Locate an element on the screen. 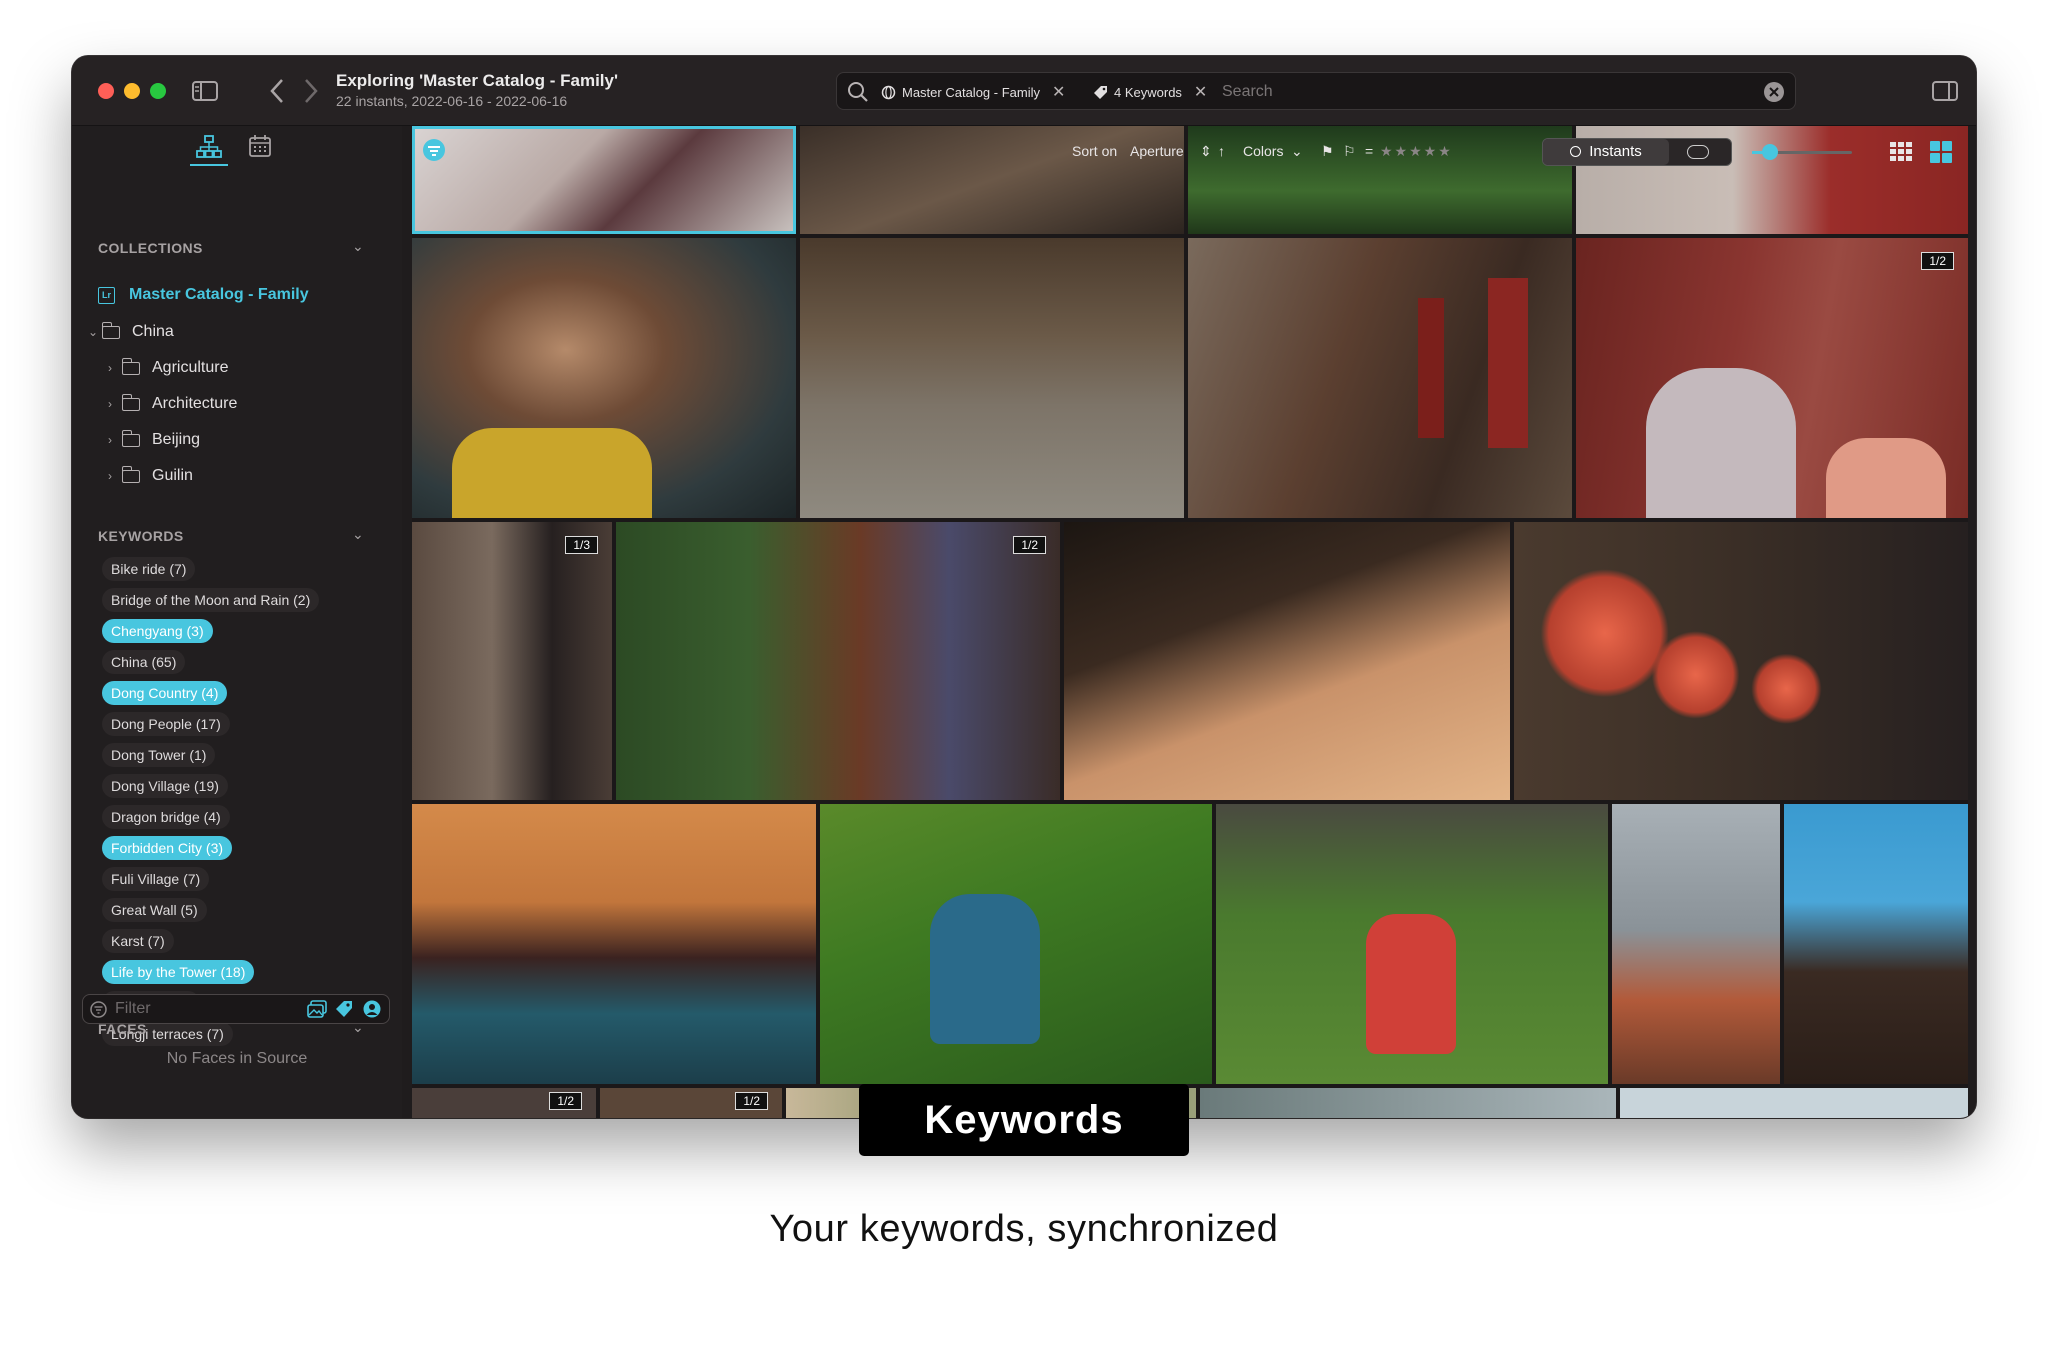  star-rating-filter: ★★★★★ is located at coordinates (1416, 151).